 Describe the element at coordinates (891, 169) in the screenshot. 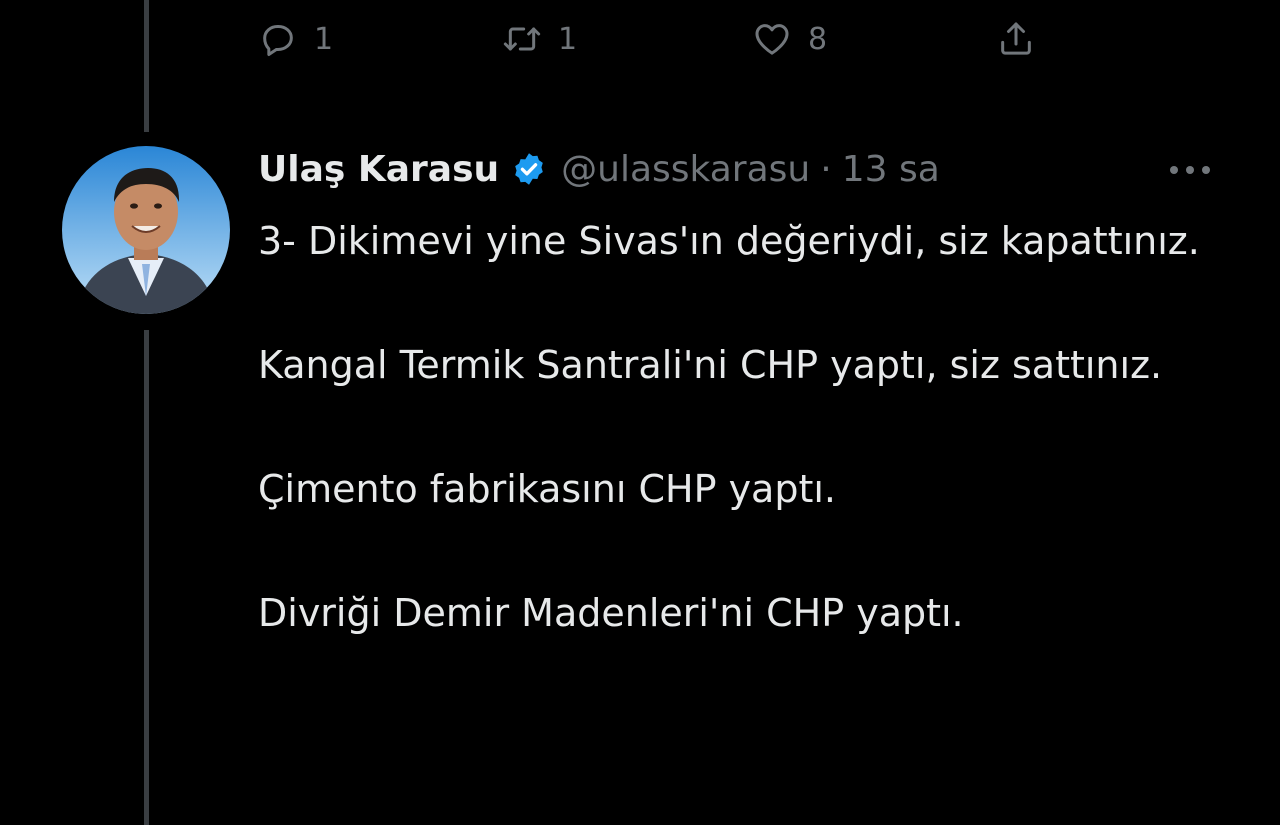

I see `tweet-timestamp: 13 sa` at that location.